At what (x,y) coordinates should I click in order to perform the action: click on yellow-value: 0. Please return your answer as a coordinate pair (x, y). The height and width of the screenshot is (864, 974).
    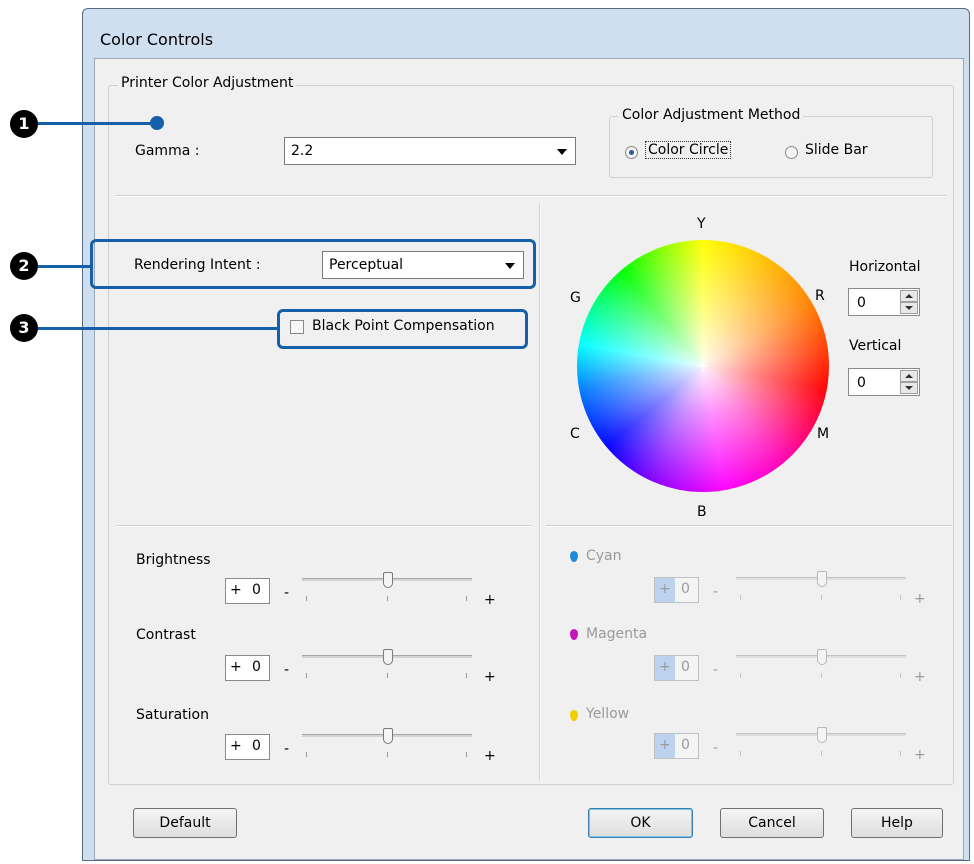
    Looking at the image, I should click on (685, 745).